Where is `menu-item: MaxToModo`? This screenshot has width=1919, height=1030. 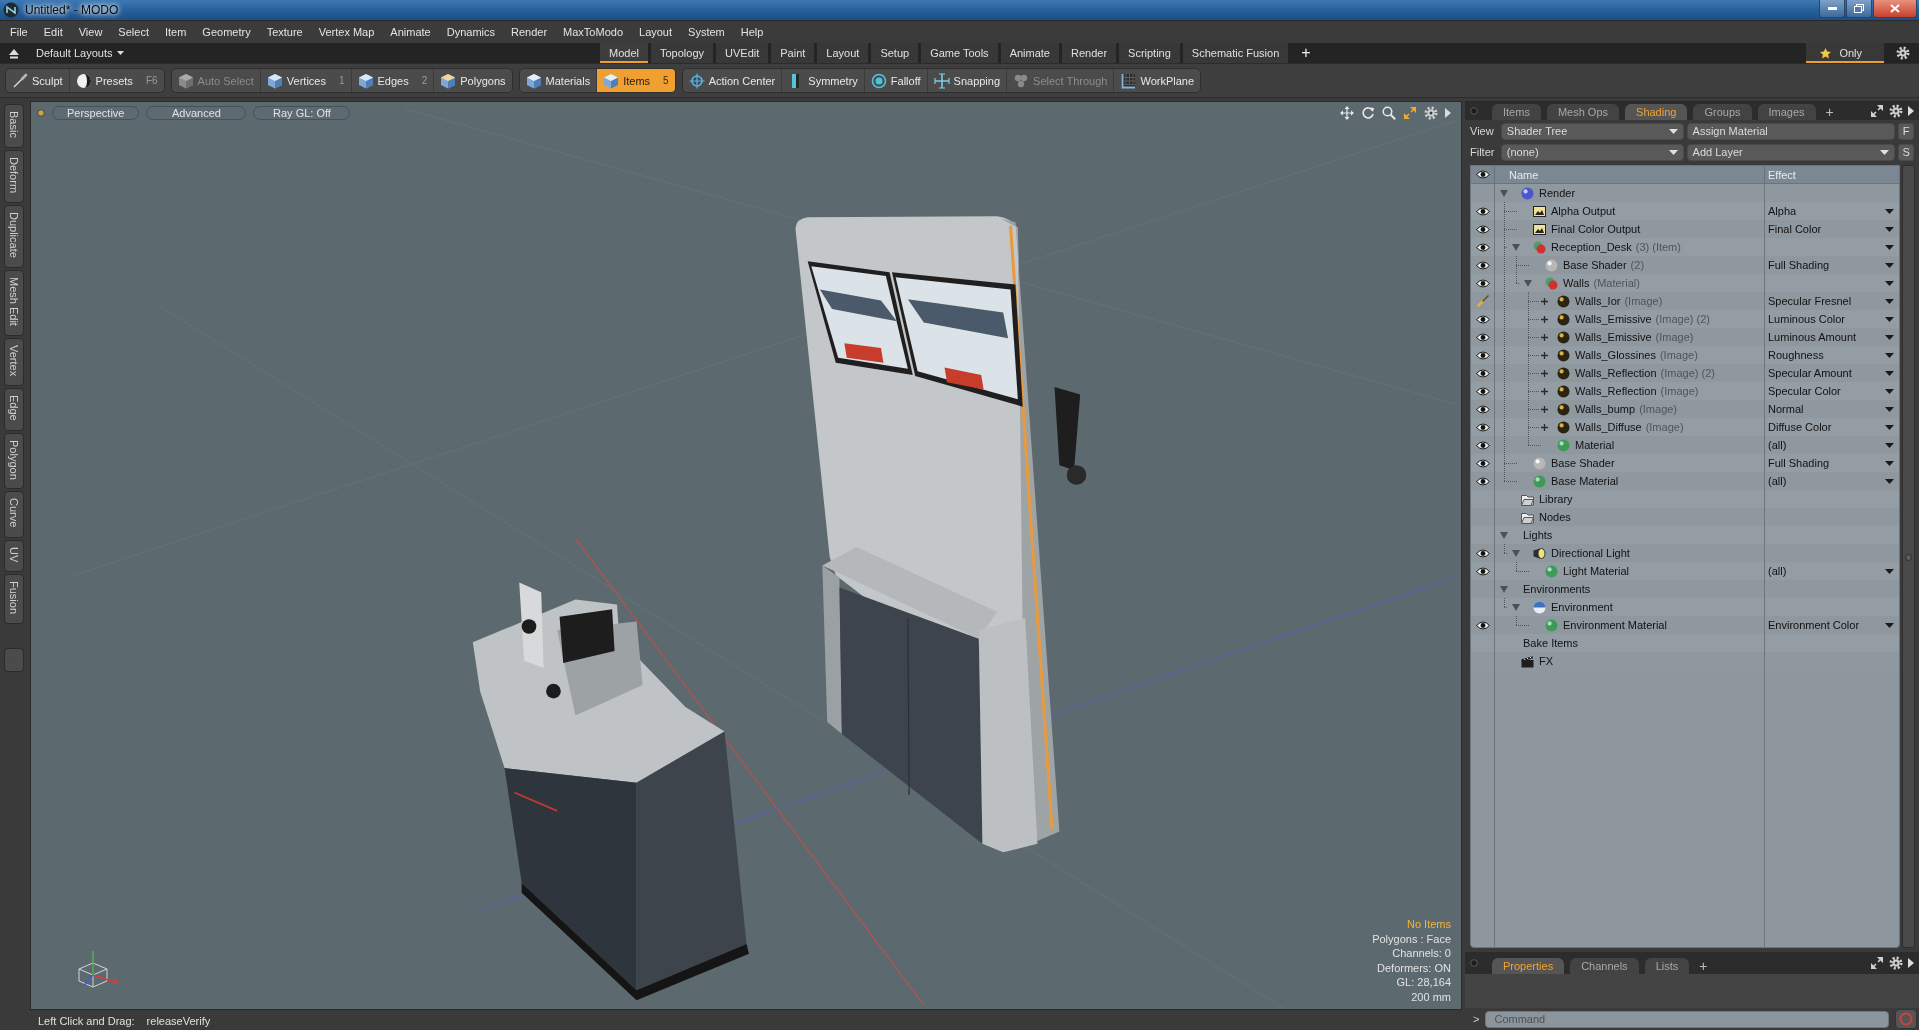 menu-item: MaxToModo is located at coordinates (593, 32).